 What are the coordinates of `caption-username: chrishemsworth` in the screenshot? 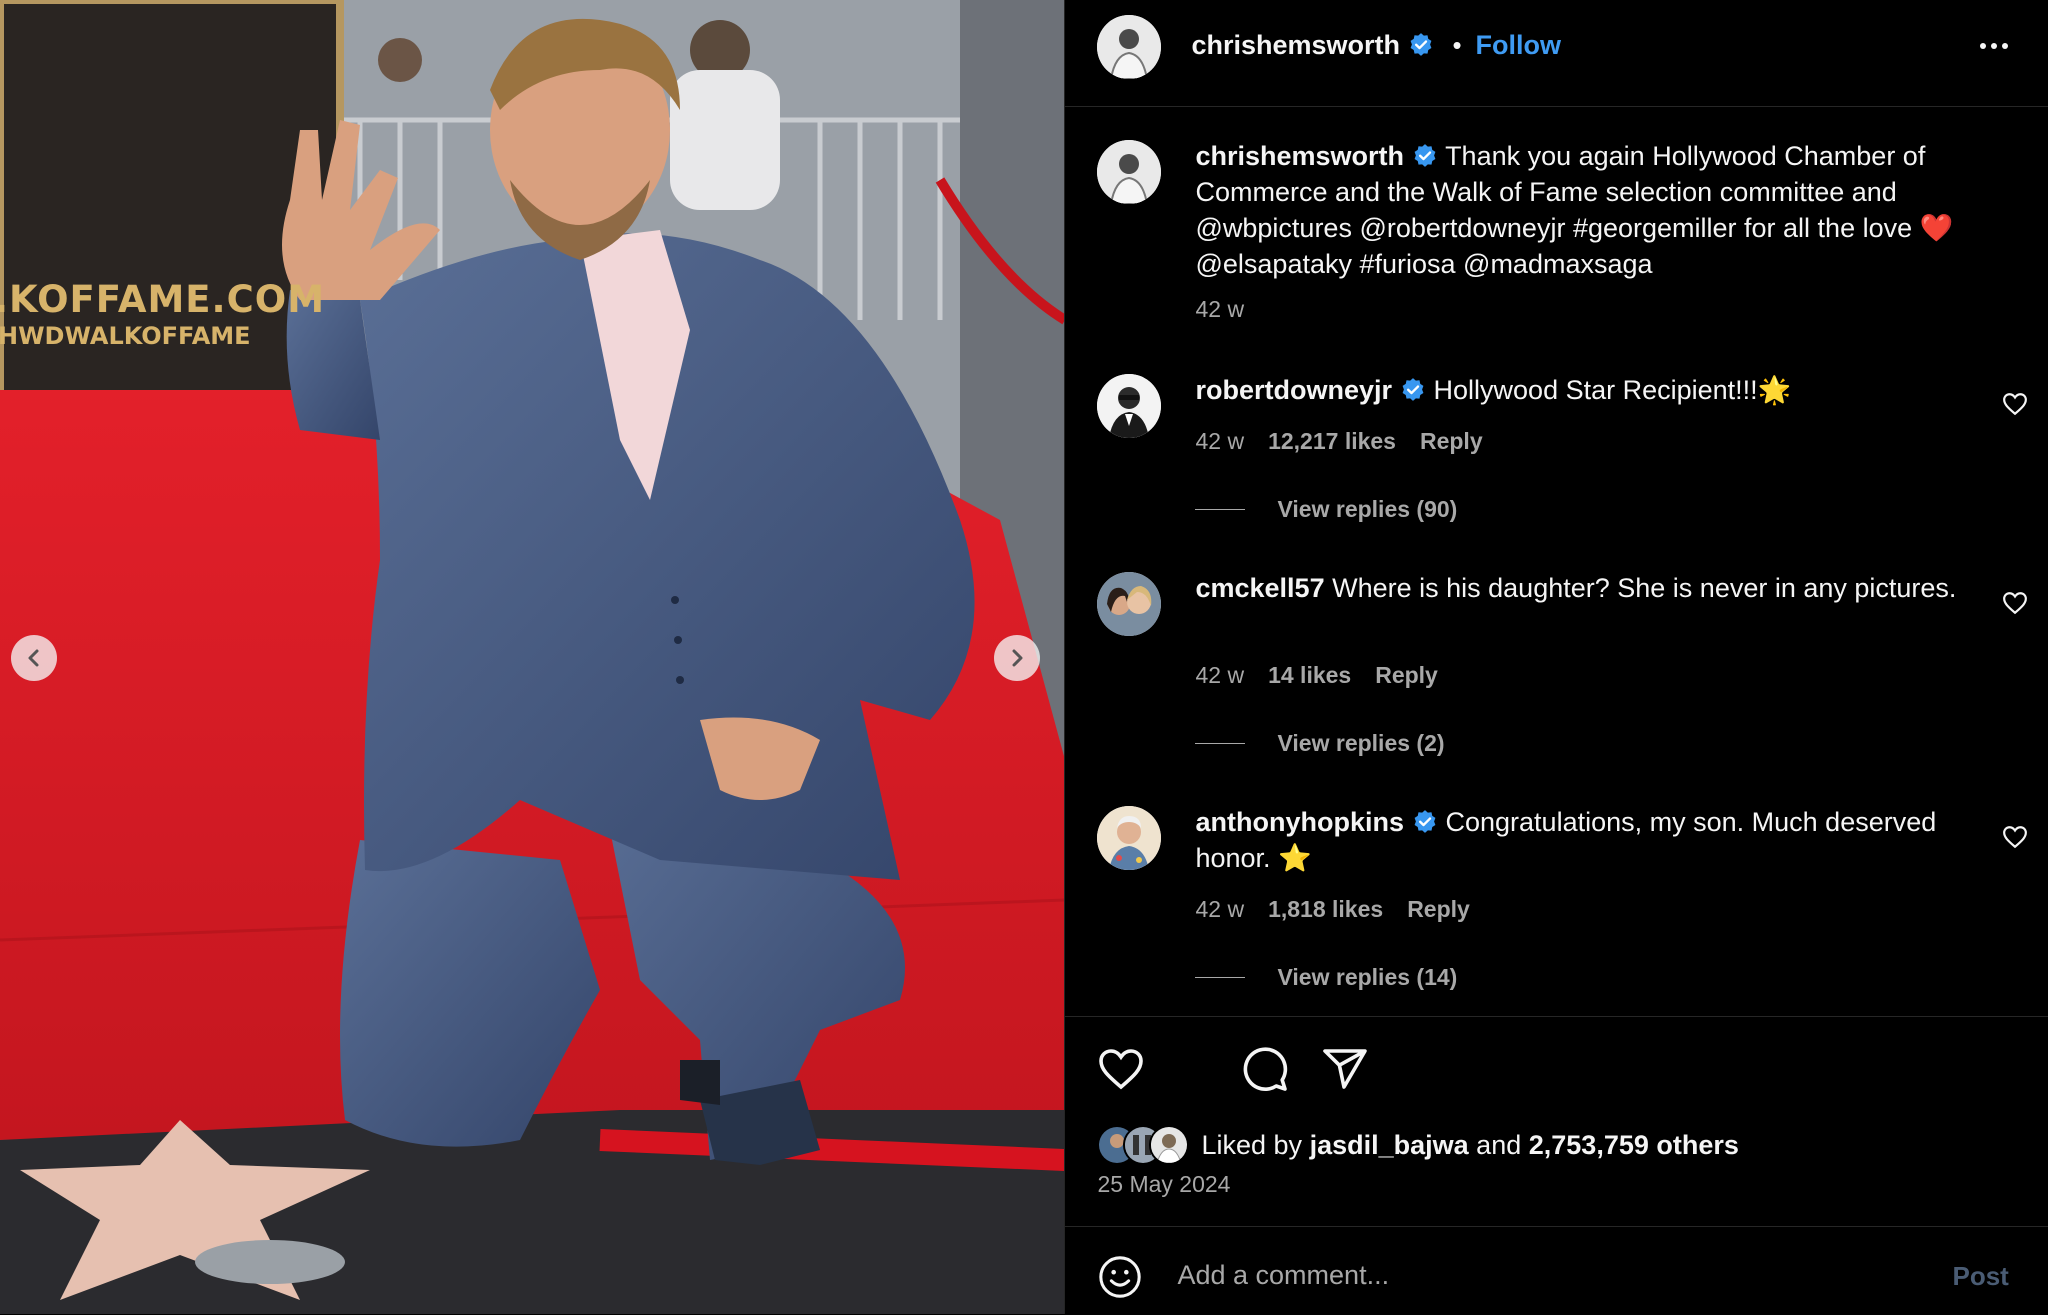 It's located at (1299, 156).